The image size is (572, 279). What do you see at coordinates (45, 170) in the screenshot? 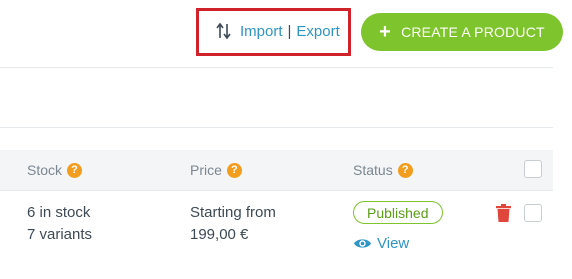
I see `column-header-label: Stock` at bounding box center [45, 170].